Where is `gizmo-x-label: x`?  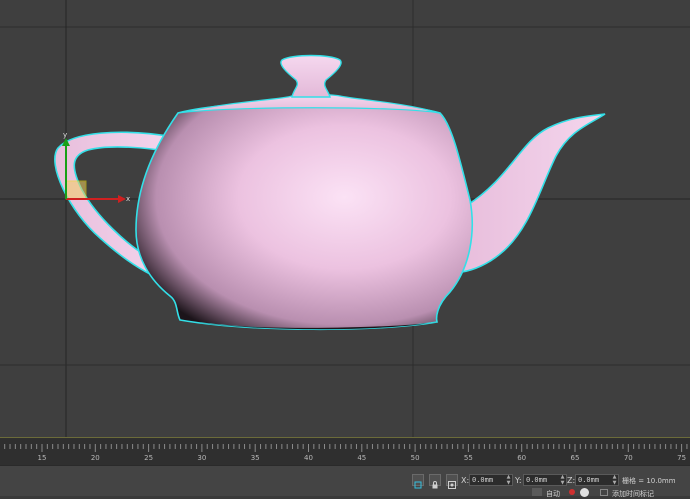
gizmo-x-label: x is located at coordinates (128, 199).